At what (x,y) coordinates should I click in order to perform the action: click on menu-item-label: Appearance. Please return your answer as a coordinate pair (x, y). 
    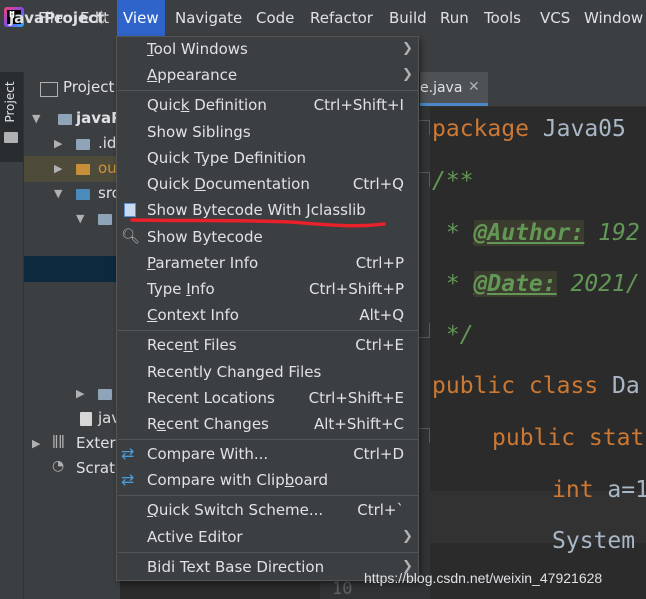
    Looking at the image, I should click on (192, 75).